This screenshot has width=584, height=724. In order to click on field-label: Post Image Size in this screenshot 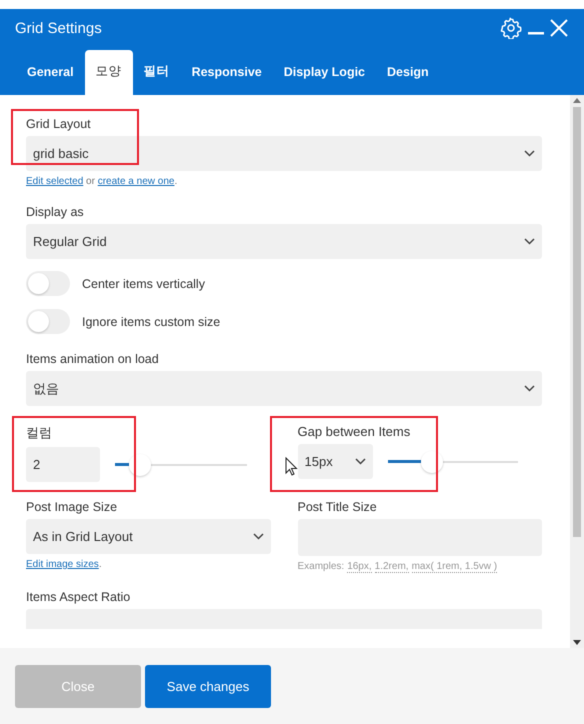, I will do `click(72, 507)`.